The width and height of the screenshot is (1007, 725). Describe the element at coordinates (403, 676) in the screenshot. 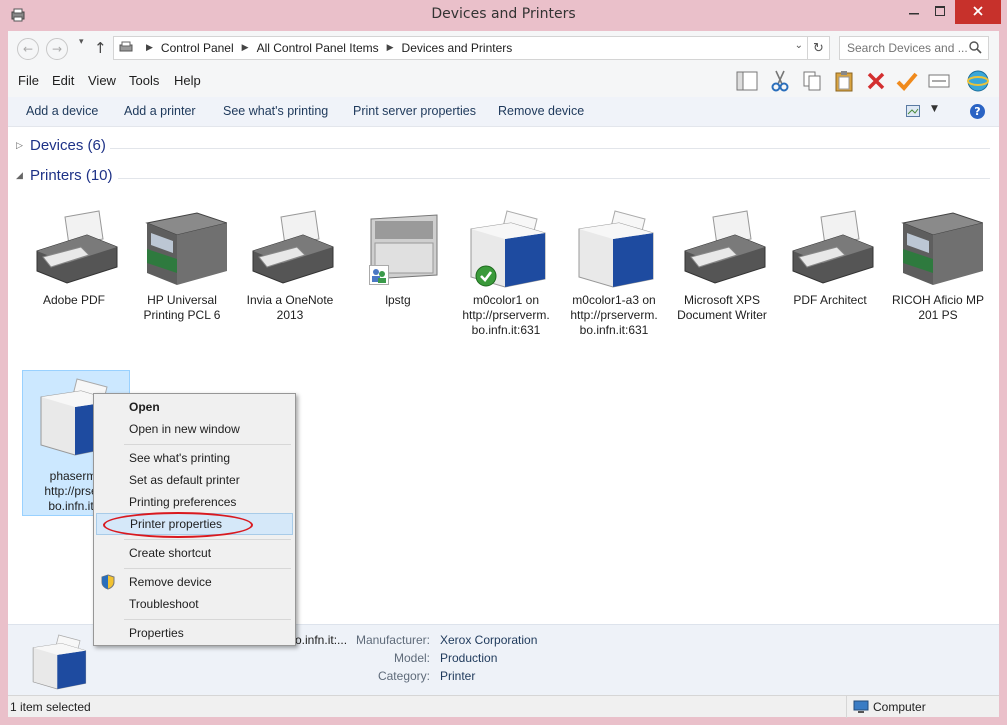

I see `category-label: Category:` at that location.